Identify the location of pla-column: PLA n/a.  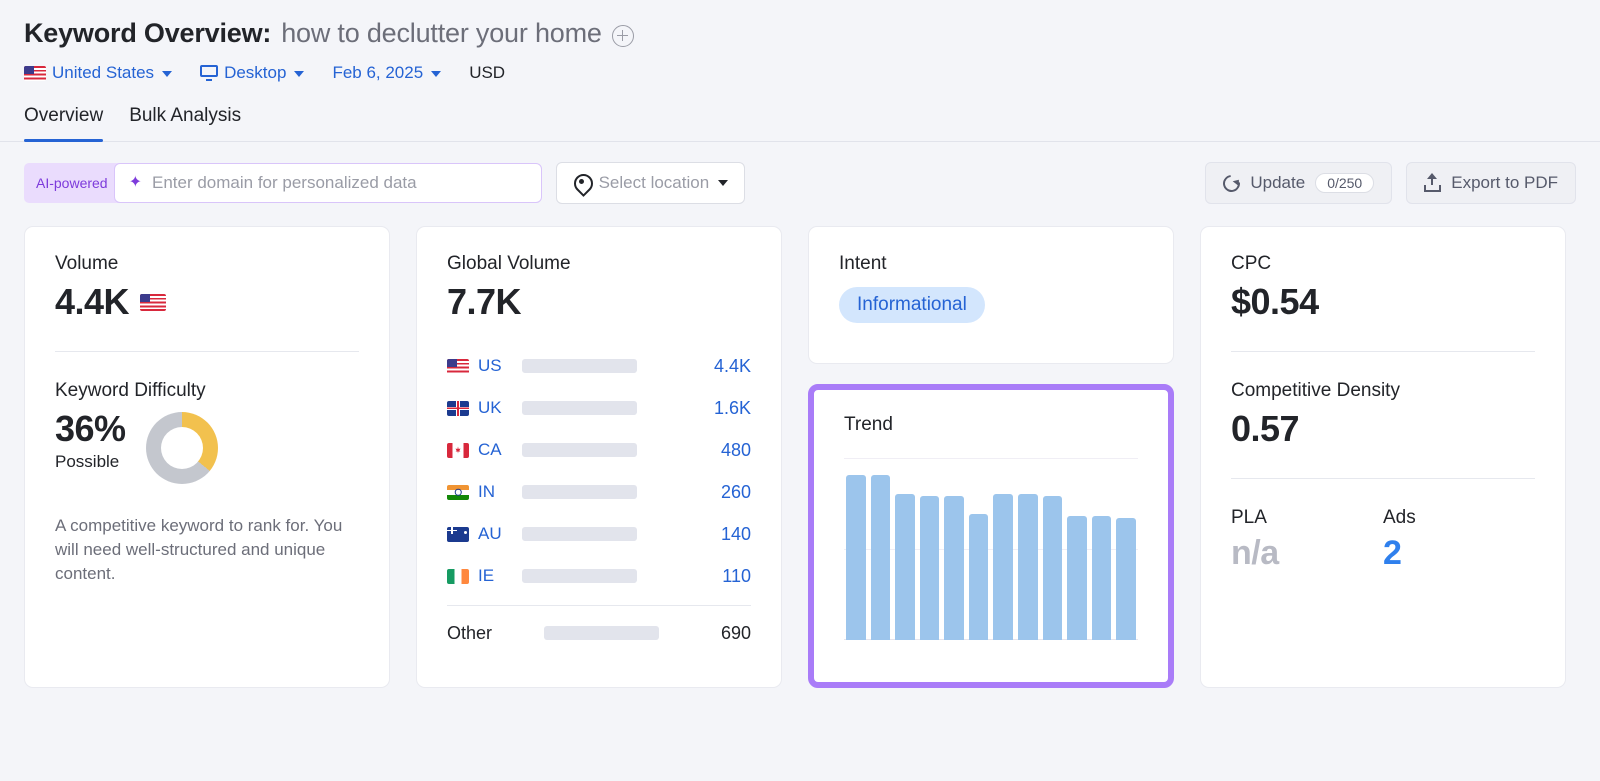
(1307, 540).